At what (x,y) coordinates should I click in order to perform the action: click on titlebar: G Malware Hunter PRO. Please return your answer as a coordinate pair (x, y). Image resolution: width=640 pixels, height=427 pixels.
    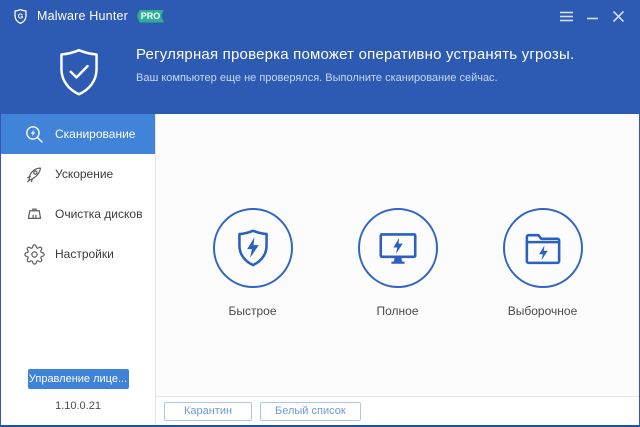
    Looking at the image, I should click on (320, 16).